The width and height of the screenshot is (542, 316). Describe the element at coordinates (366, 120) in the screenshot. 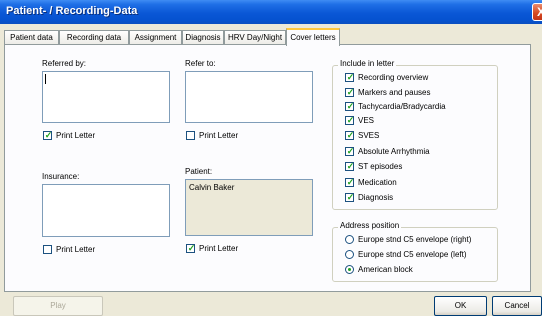

I see `include-ves-label: VES` at that location.